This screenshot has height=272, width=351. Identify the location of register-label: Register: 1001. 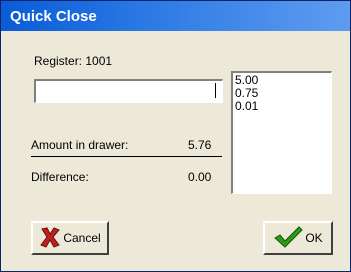
(73, 61).